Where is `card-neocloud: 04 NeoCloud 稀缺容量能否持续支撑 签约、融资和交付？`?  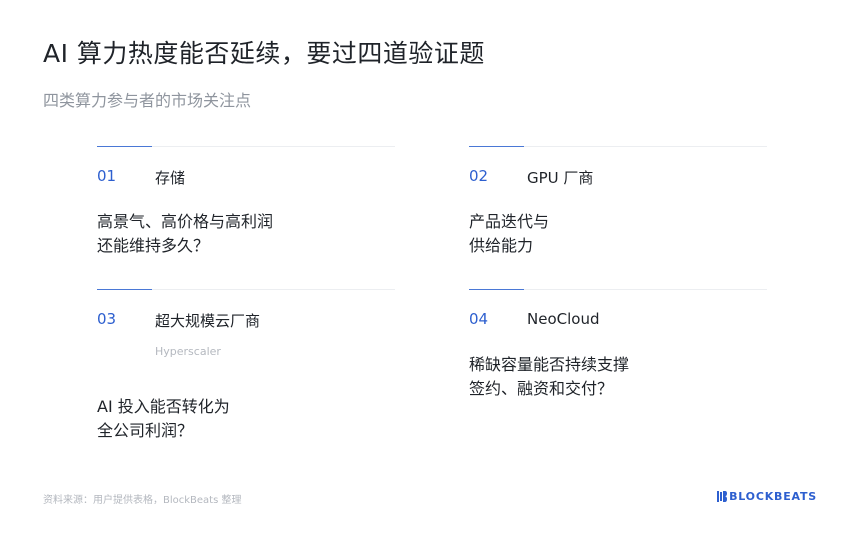
card-neocloud: 04 NeoCloud 稀缺容量能否持续支撑 签约、融资和交付？ is located at coordinates (618, 354).